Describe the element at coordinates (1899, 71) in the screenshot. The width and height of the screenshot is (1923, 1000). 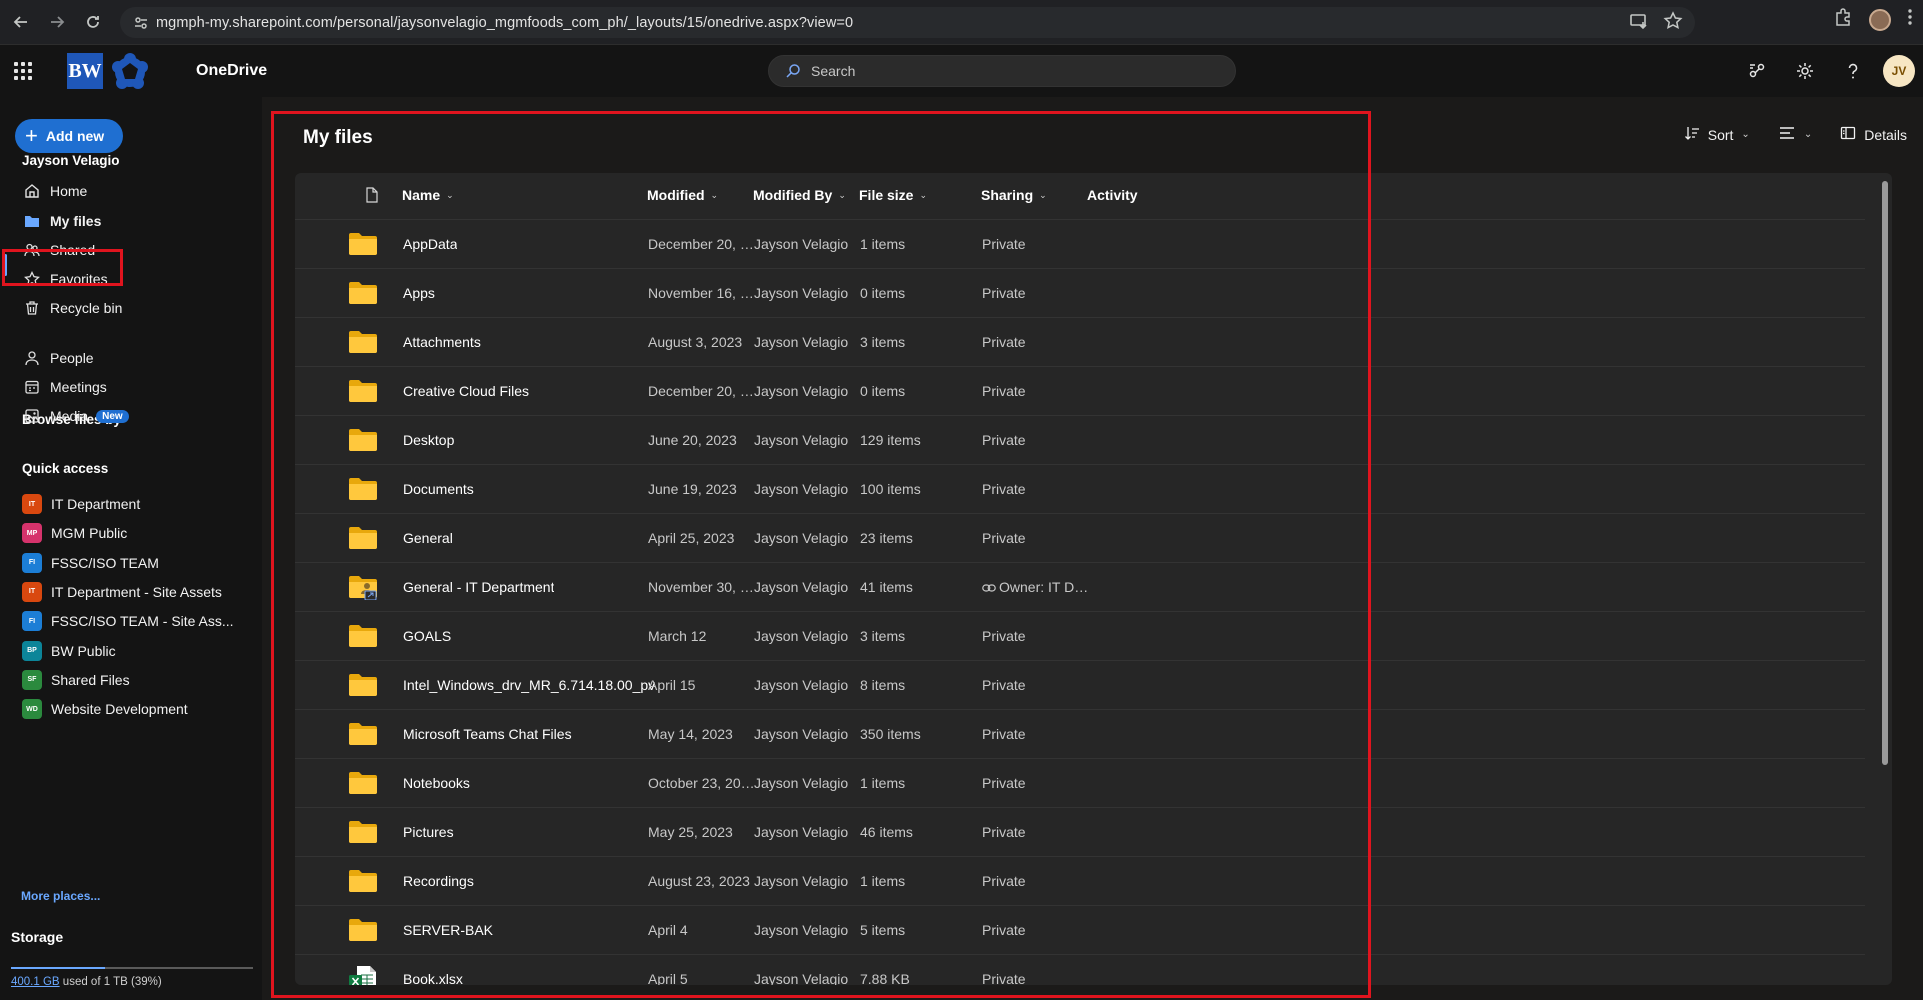
I see `user-avatar: JV` at that location.